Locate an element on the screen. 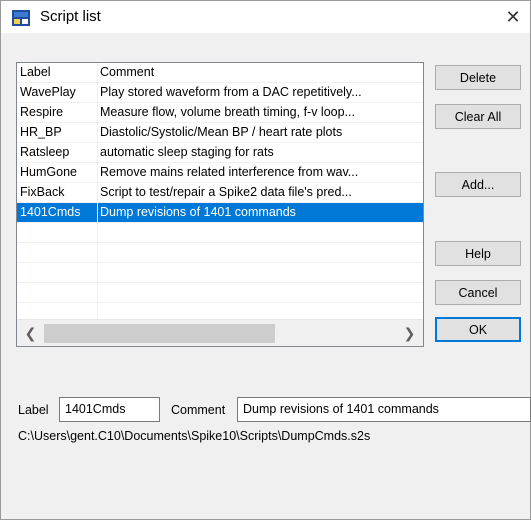 The image size is (531, 520). row-label: FixBack is located at coordinates (42, 192).